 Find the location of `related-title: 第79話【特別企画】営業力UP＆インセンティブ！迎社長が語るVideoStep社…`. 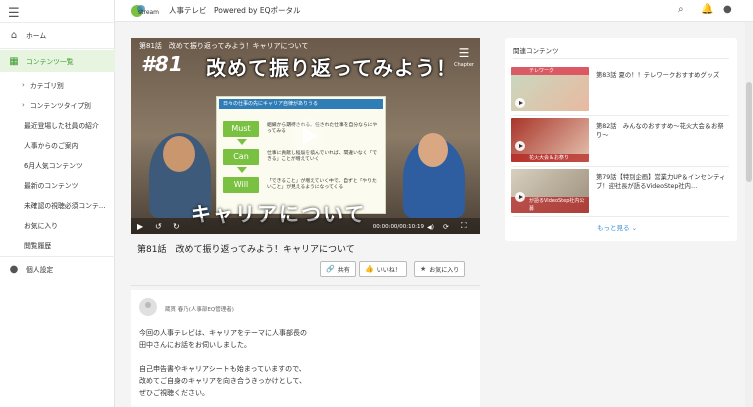

related-title: 第79話【特別企画】営業力UP＆インセンティブ！迎社長が語るVideoStep社… is located at coordinates (663, 182).